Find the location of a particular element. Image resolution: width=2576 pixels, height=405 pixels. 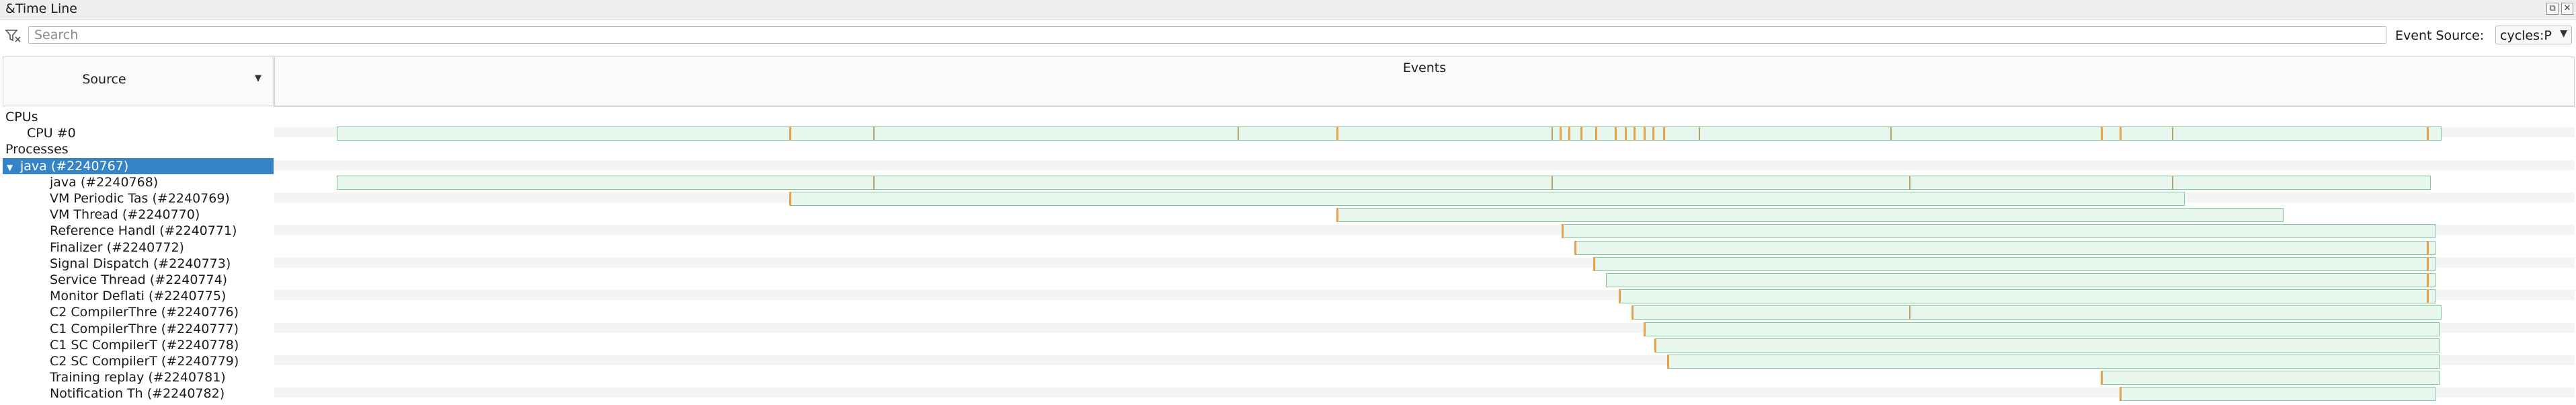

tree-item-thread: Reference Handl (#2240771) is located at coordinates (138, 231).